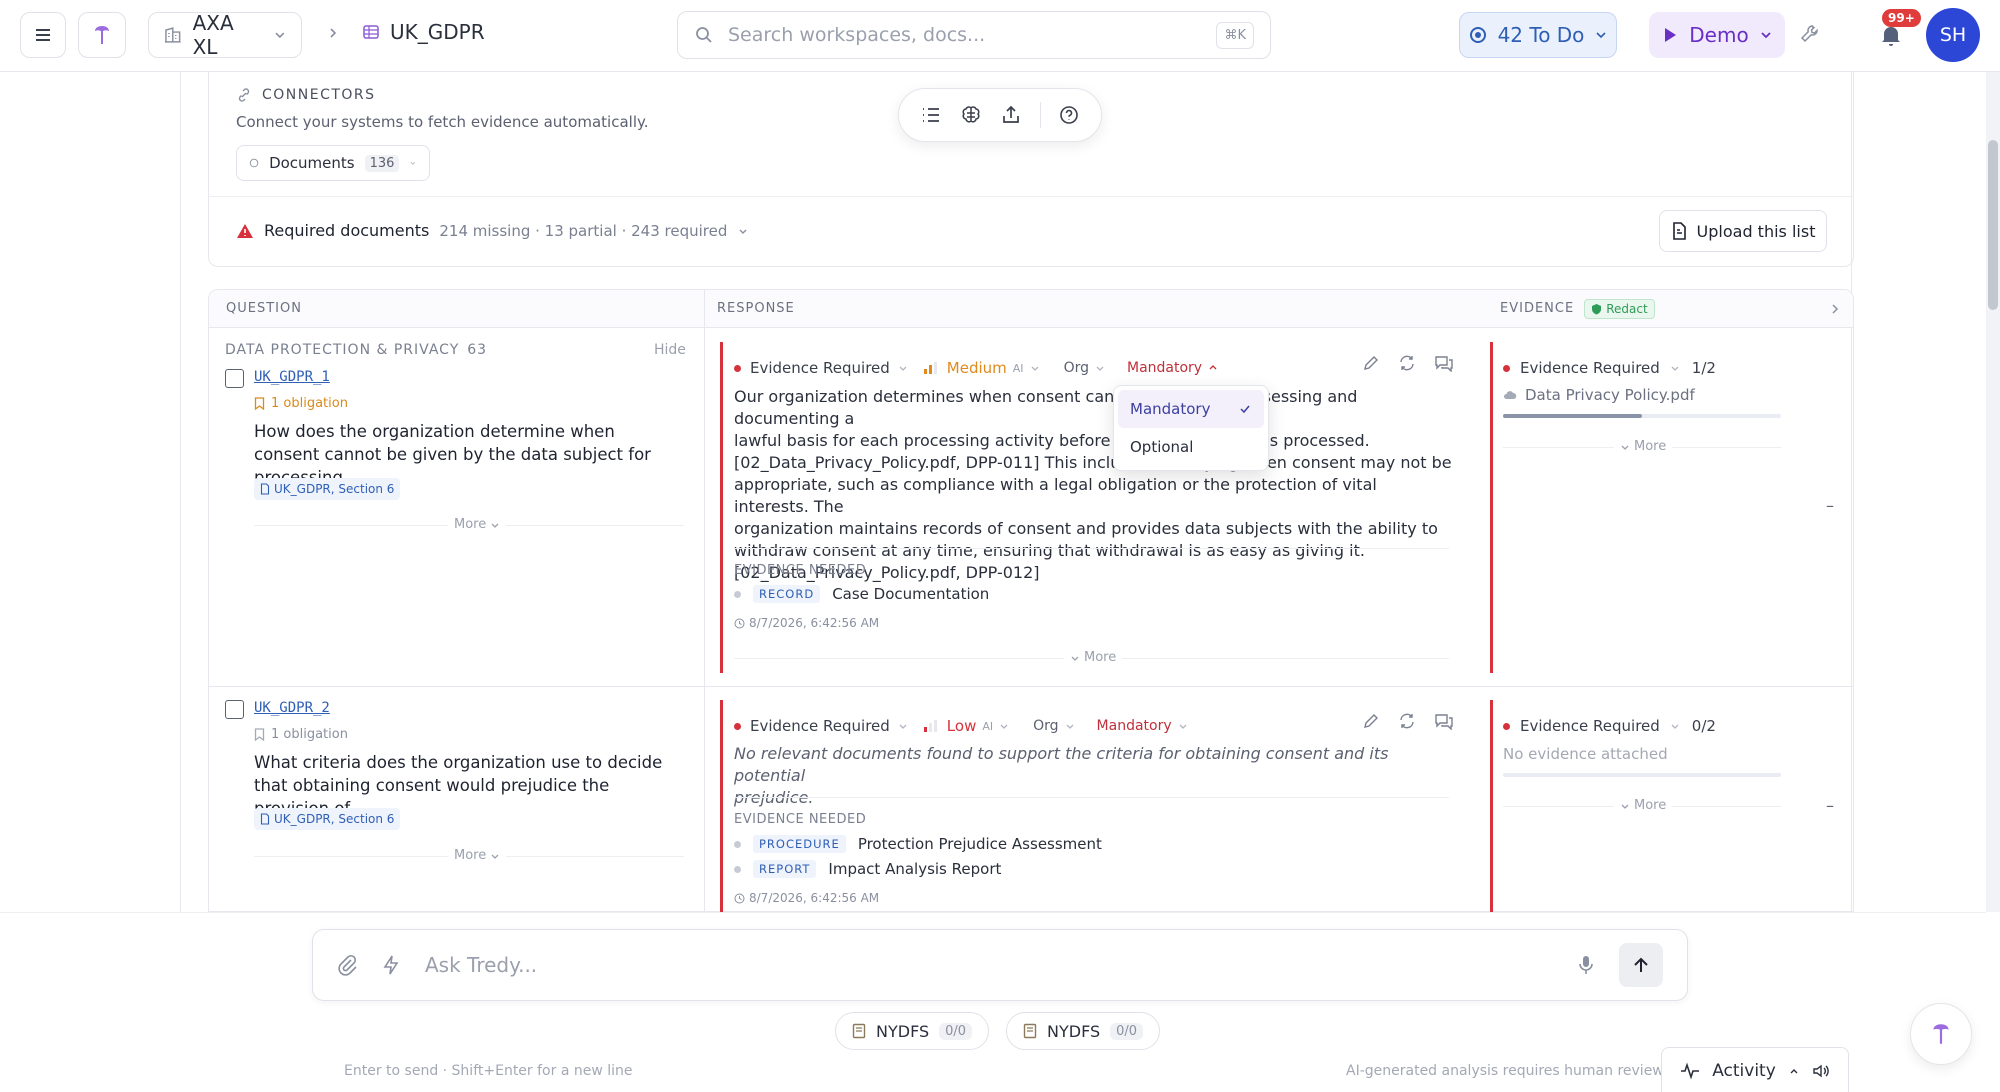 The width and height of the screenshot is (2000, 1092). What do you see at coordinates (102, 35) in the screenshot?
I see `home-logo-button` at bounding box center [102, 35].